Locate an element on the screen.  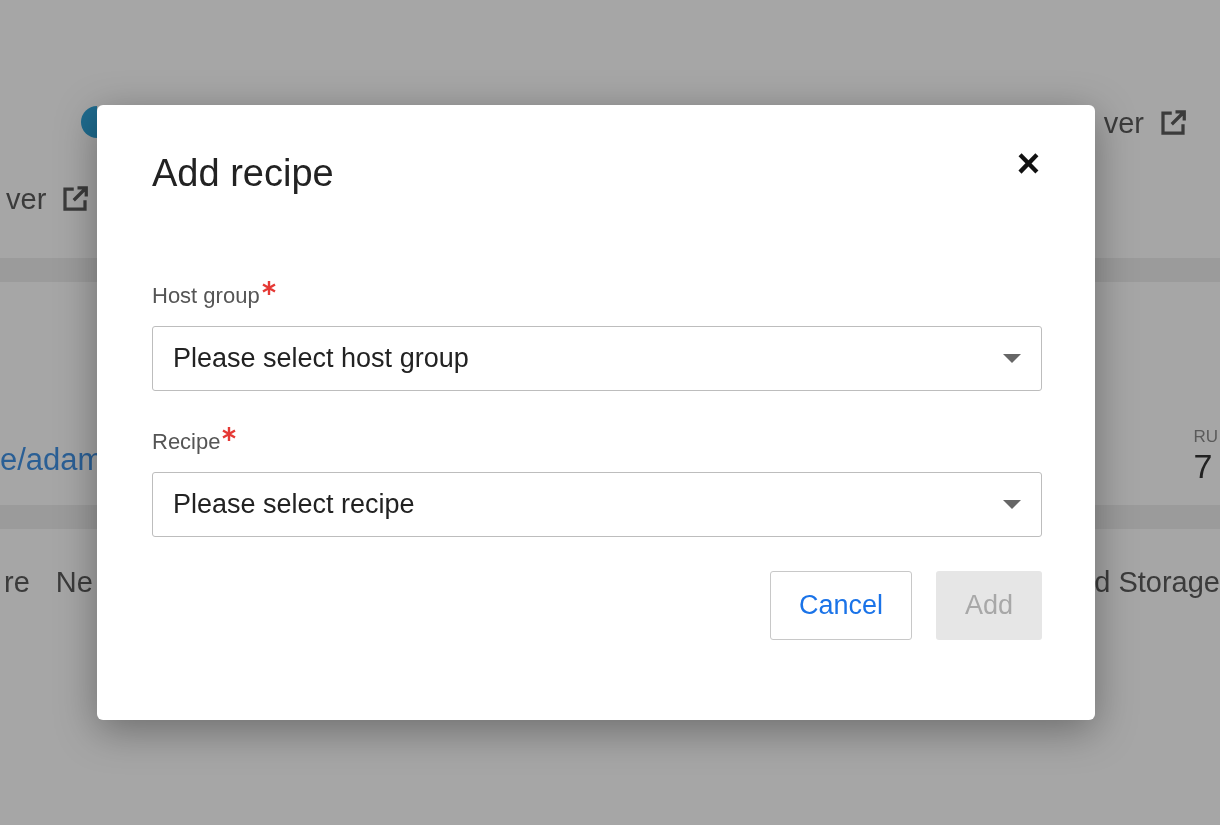
select-field: Please select host group is located at coordinates (597, 358).